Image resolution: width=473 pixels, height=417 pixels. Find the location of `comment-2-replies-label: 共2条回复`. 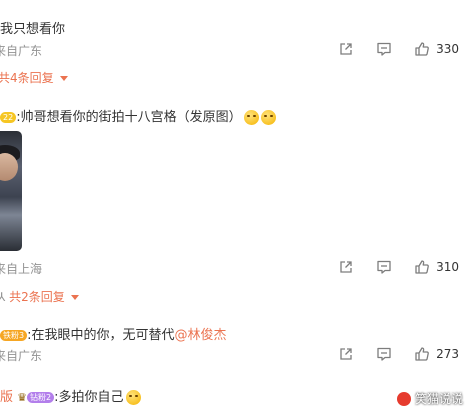

comment-2-replies-label: 共2条回复 is located at coordinates (37, 297).